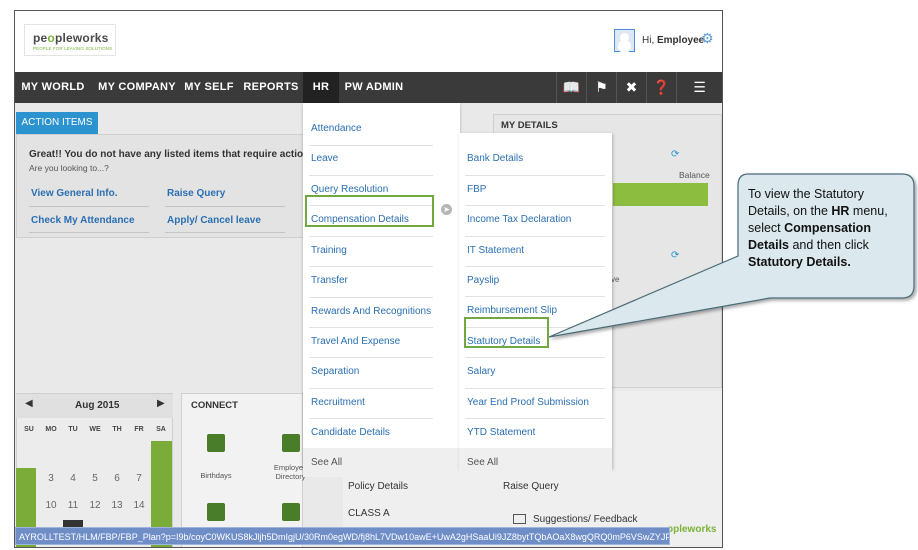  I want to click on calendar-day: 14, so click(139, 506).